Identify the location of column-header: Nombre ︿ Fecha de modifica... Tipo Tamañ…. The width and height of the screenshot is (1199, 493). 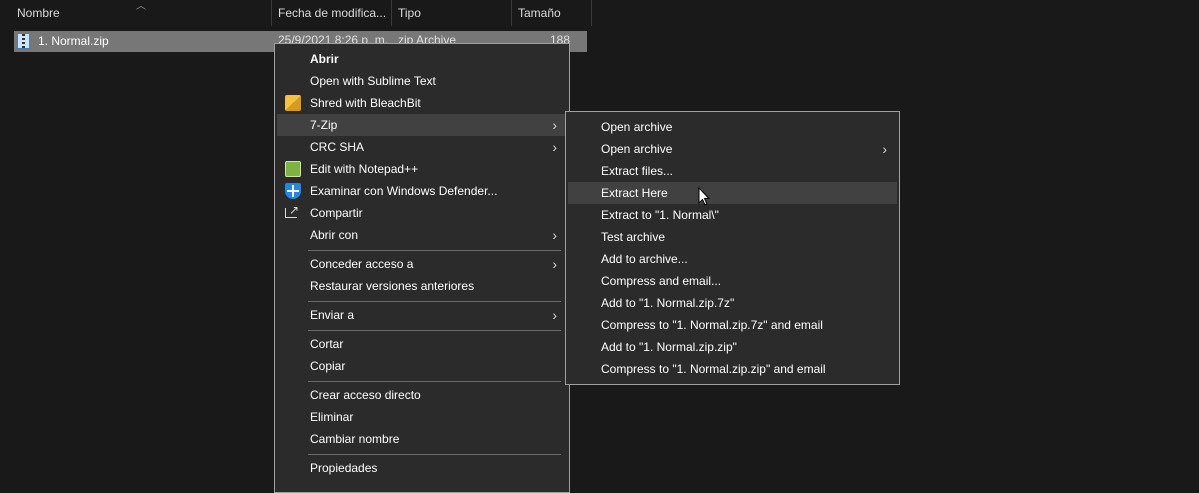
(599, 13).